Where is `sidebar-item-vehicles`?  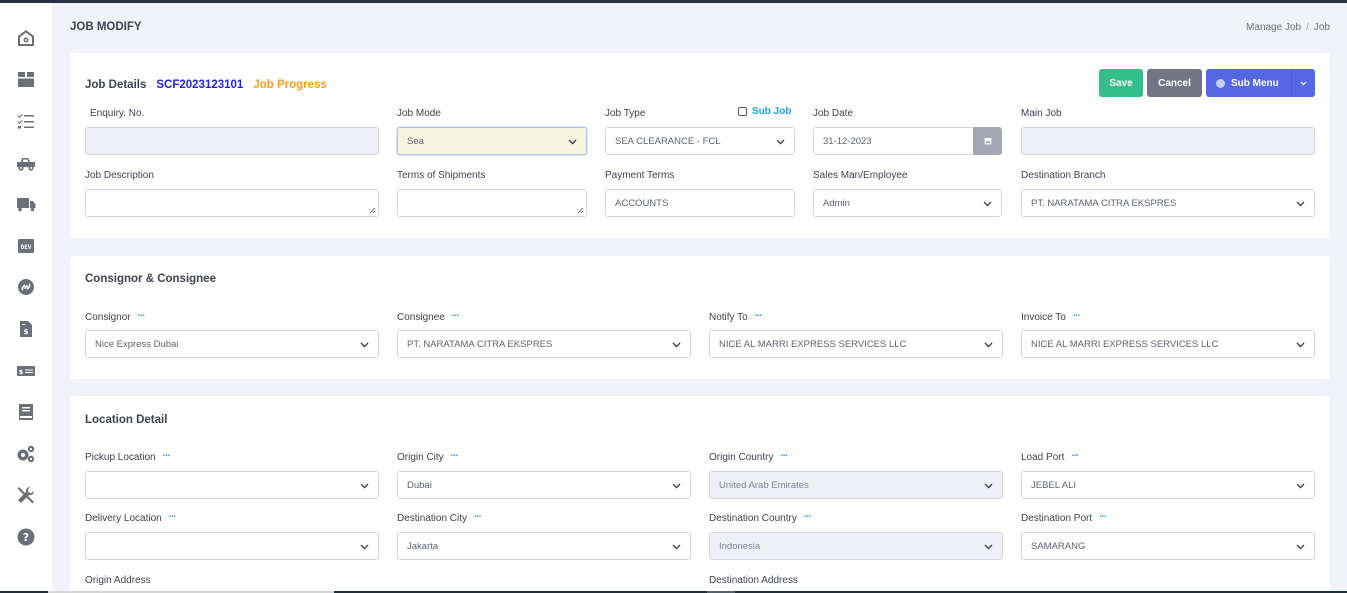 sidebar-item-vehicles is located at coordinates (26, 163).